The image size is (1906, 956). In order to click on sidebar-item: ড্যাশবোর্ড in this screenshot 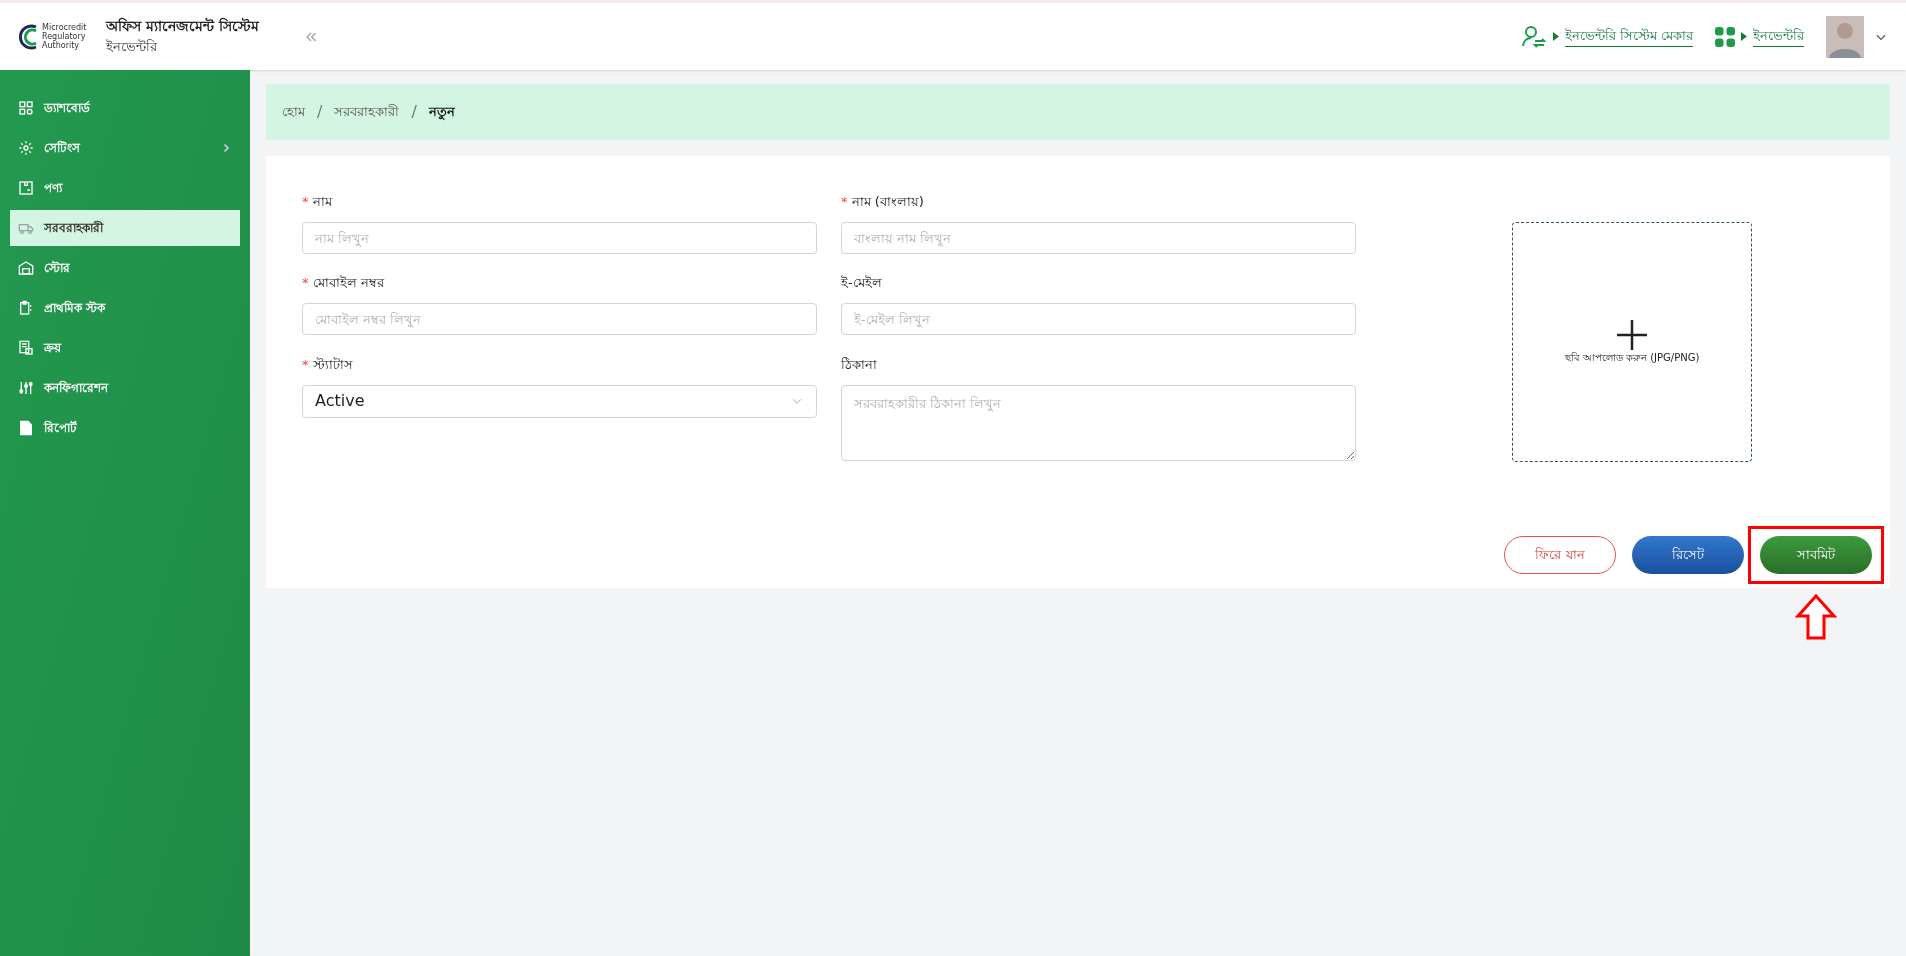, I will do `click(125, 108)`.